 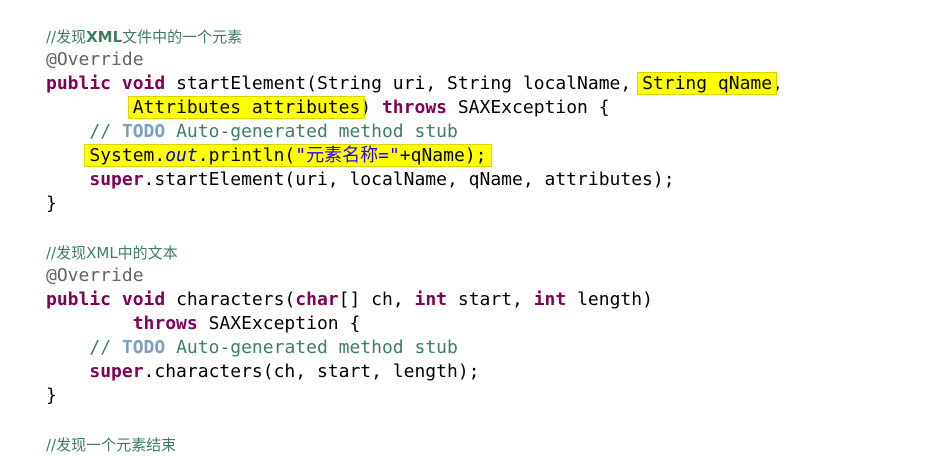 What do you see at coordinates (182, 37) in the screenshot?
I see `comment-suffix: 文件中的一个元素` at bounding box center [182, 37].